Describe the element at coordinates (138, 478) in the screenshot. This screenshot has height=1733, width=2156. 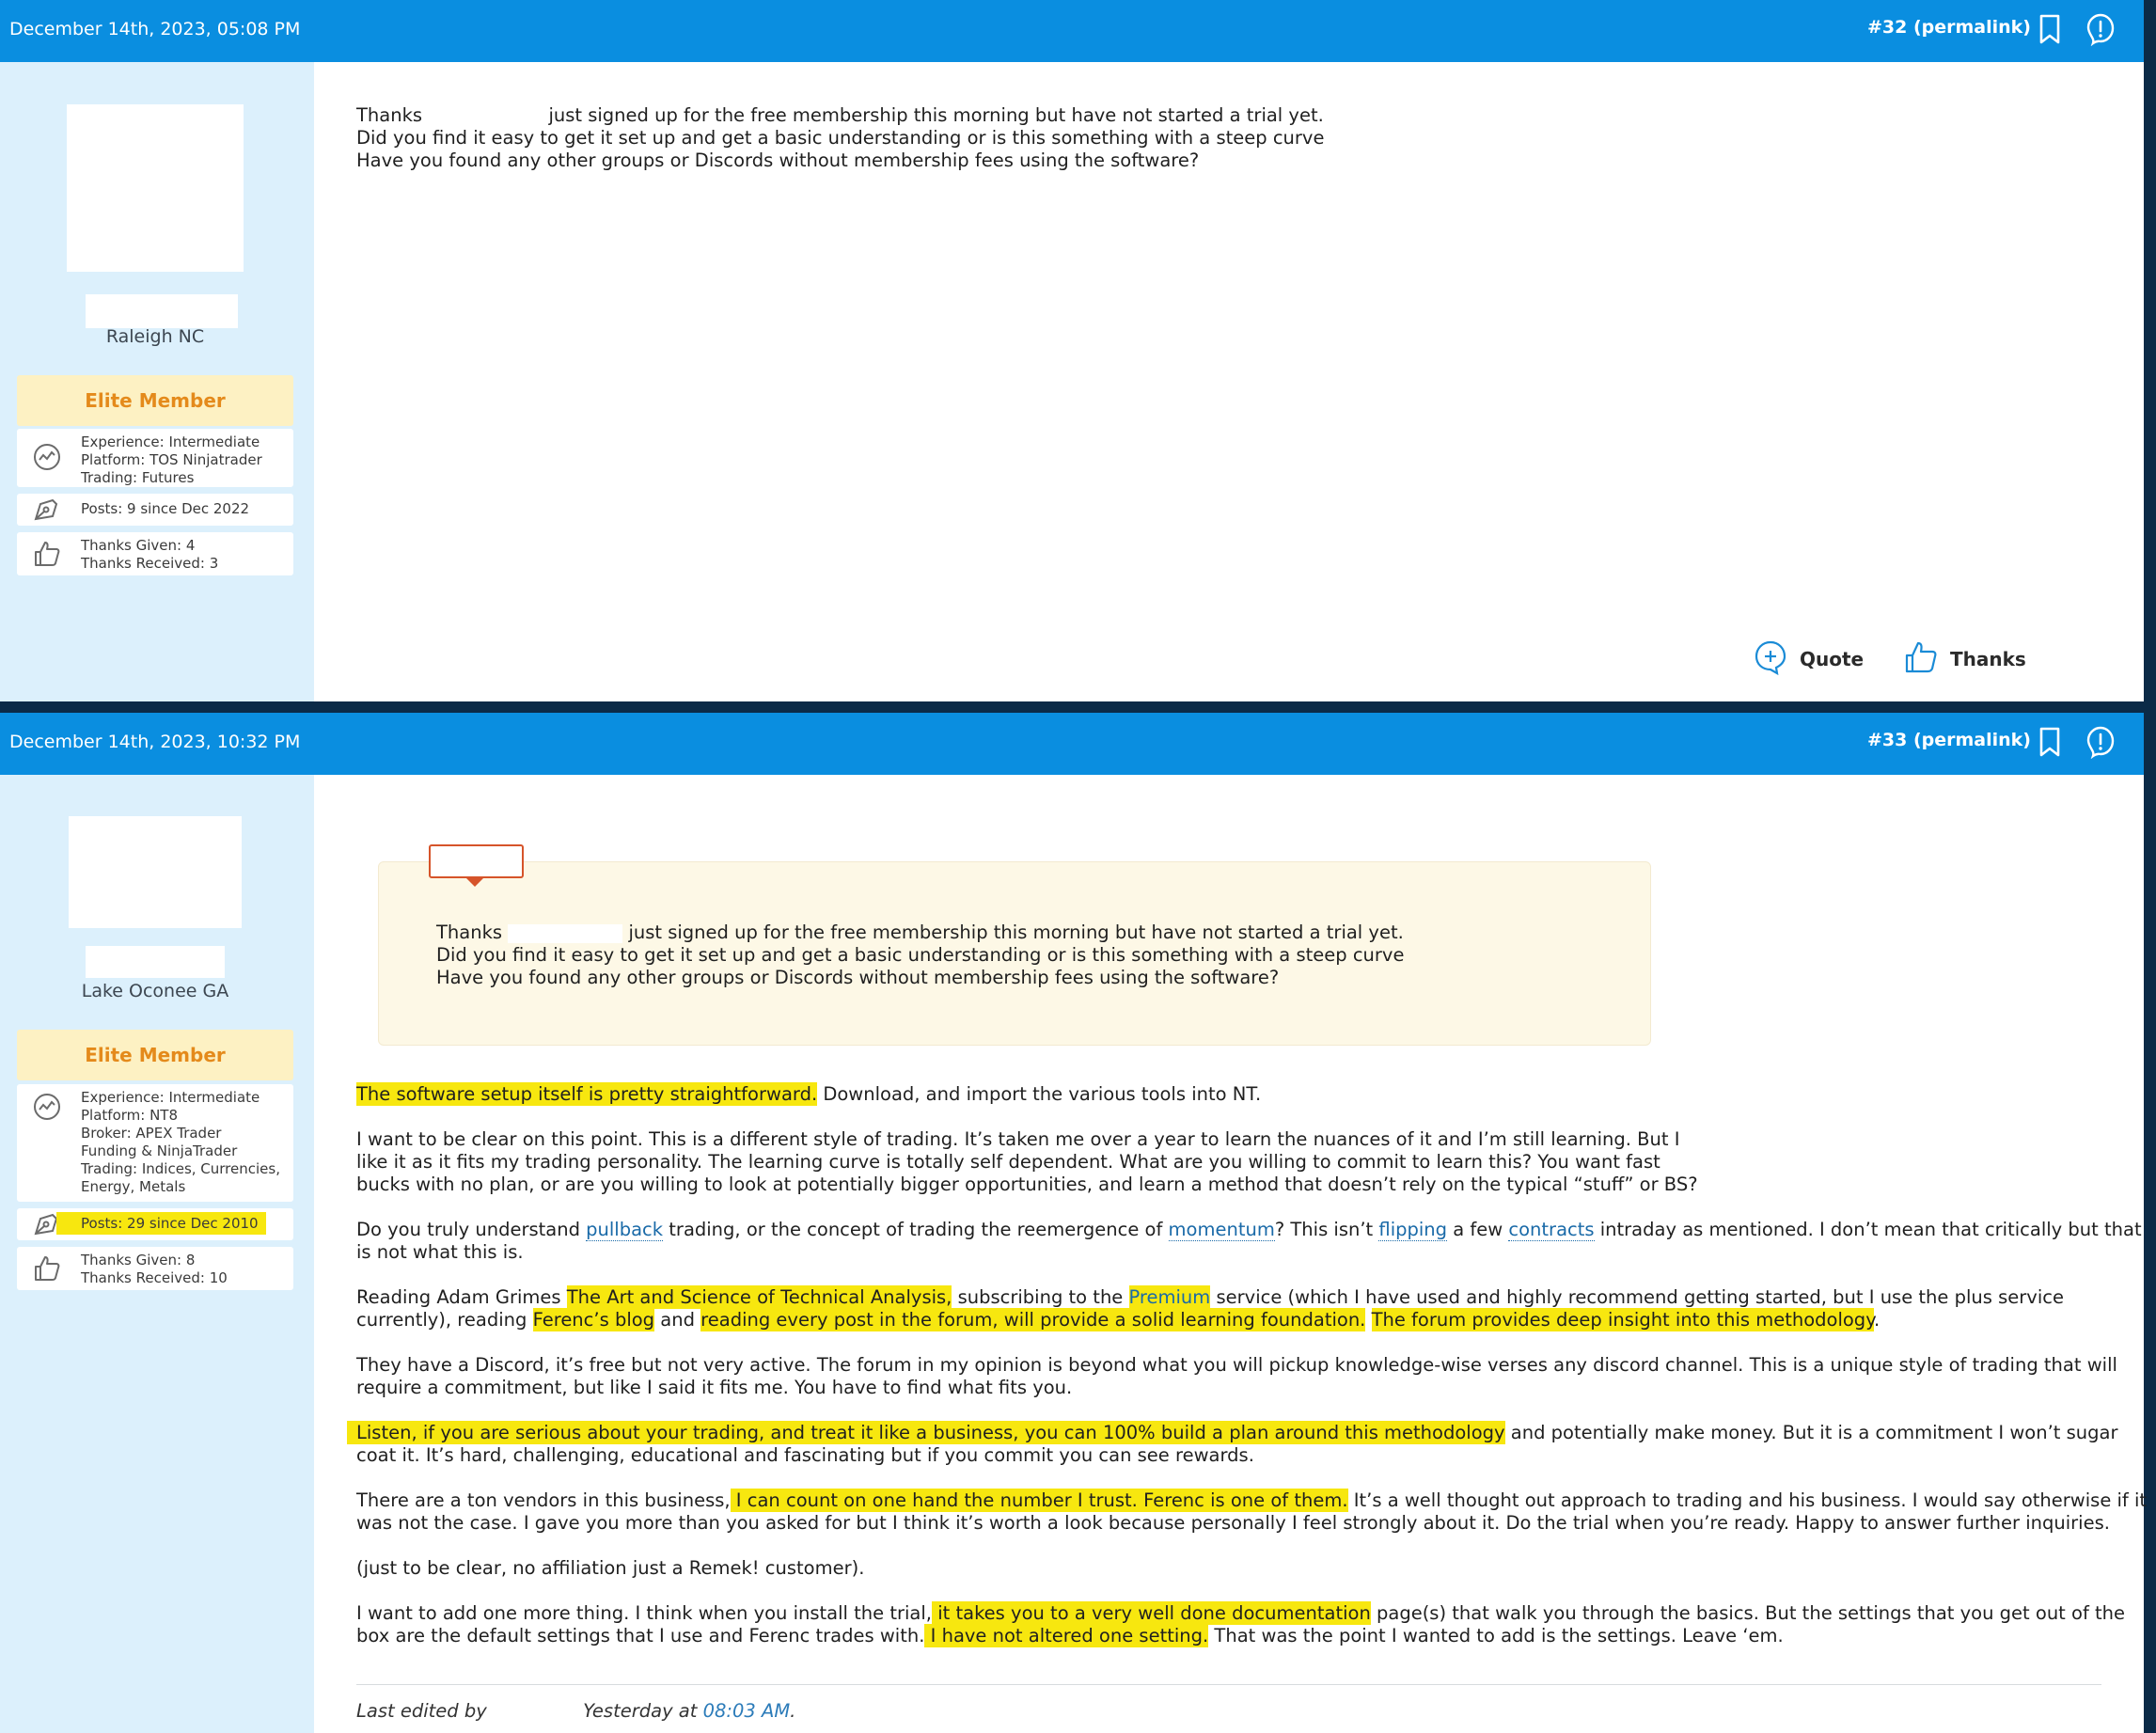
I see `user-trading: Trading: Futures` at that location.